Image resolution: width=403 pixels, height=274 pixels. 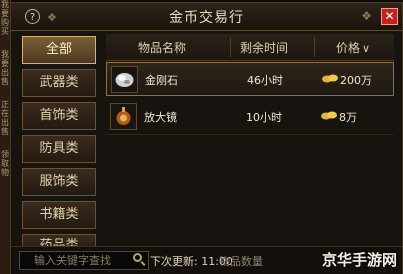 I want to click on search-input: 输入关键字查找, so click(x=84, y=260).